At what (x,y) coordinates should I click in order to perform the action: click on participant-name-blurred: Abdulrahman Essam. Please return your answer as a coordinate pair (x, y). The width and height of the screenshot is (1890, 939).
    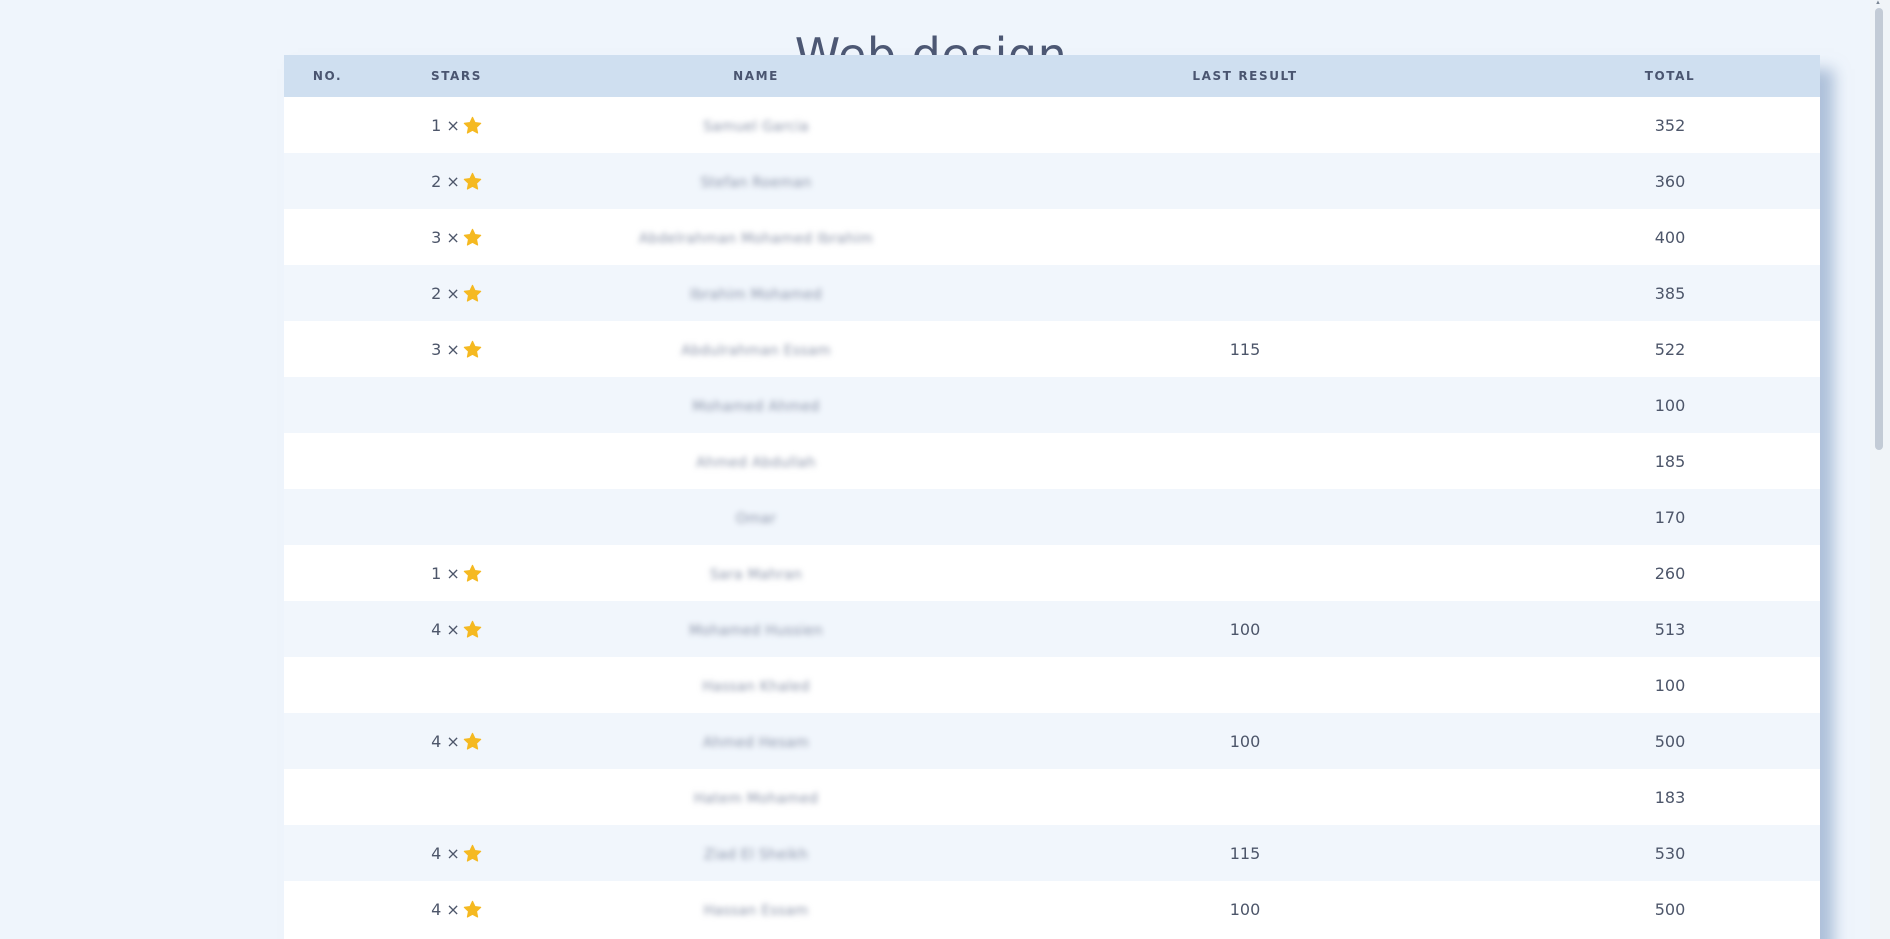
    Looking at the image, I should click on (756, 350).